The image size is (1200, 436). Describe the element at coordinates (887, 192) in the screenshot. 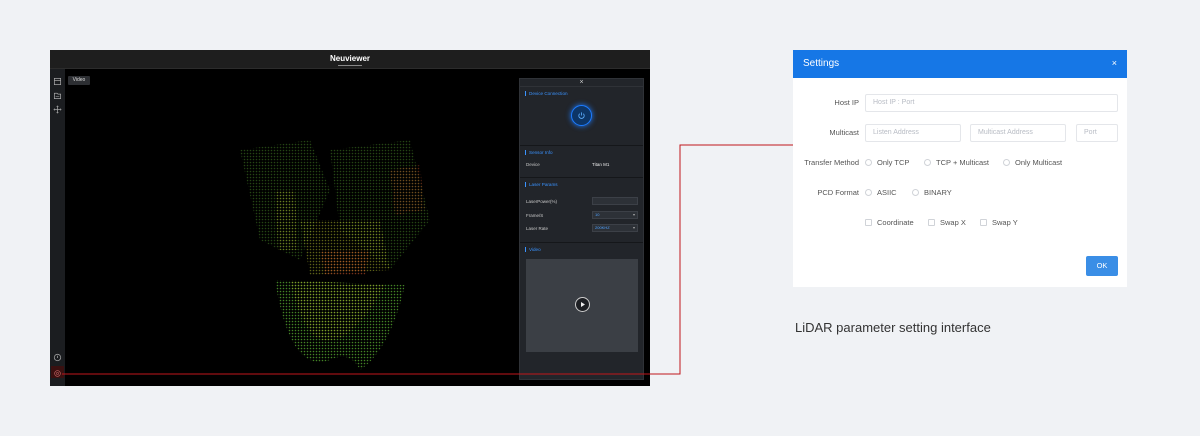

I see `radio-label: ASIIC` at that location.